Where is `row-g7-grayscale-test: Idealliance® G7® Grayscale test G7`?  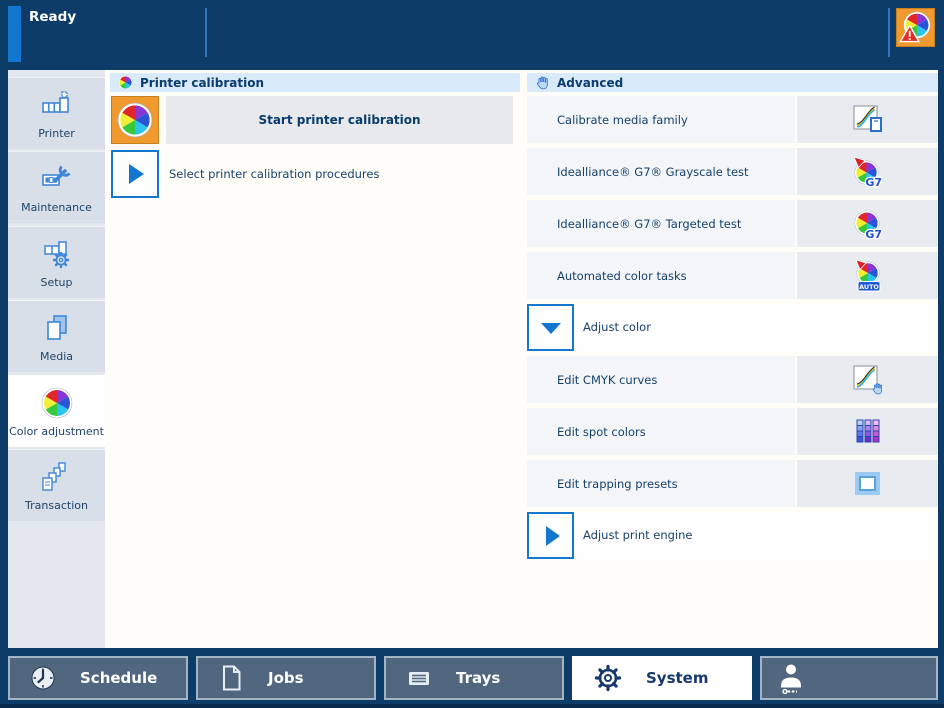 row-g7-grayscale-test: Idealliance® G7® Grayscale test G7 is located at coordinates (732, 171).